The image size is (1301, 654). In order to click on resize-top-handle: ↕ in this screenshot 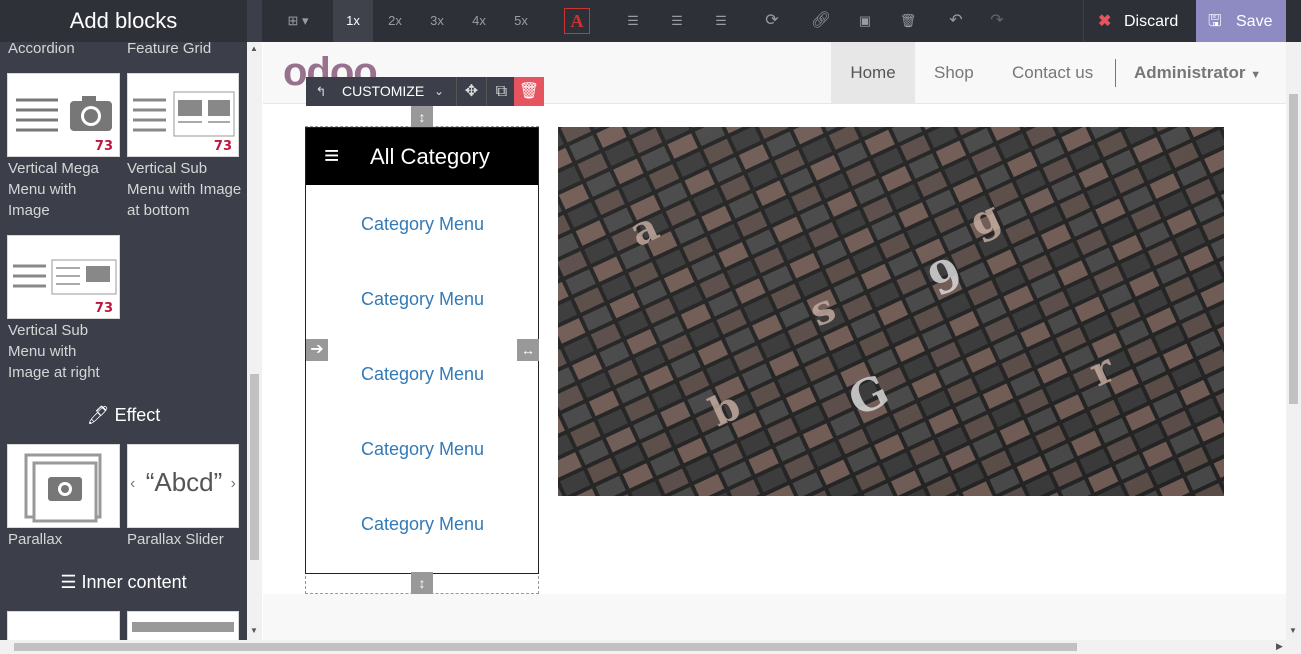, I will do `click(422, 117)`.